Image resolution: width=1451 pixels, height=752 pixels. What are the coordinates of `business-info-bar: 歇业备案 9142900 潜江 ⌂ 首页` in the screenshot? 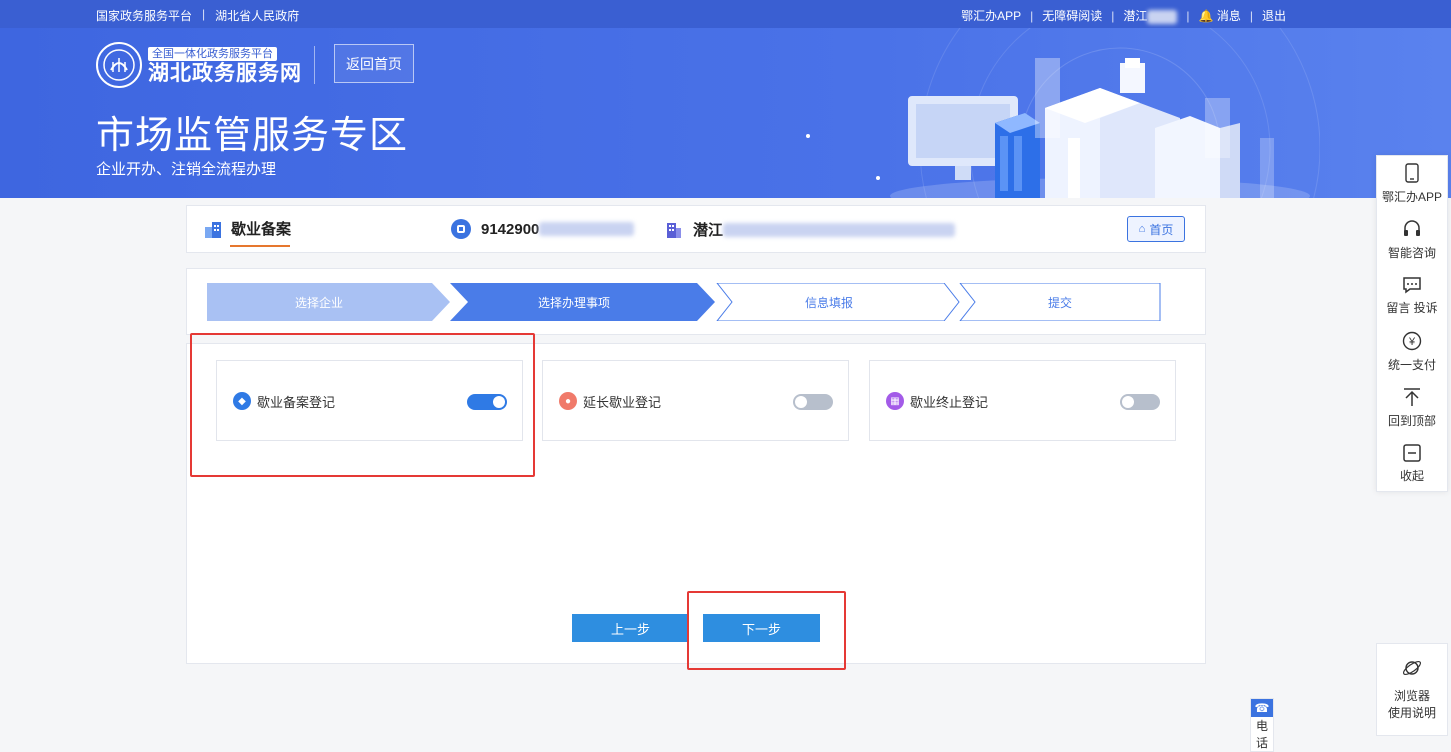 It's located at (696, 229).